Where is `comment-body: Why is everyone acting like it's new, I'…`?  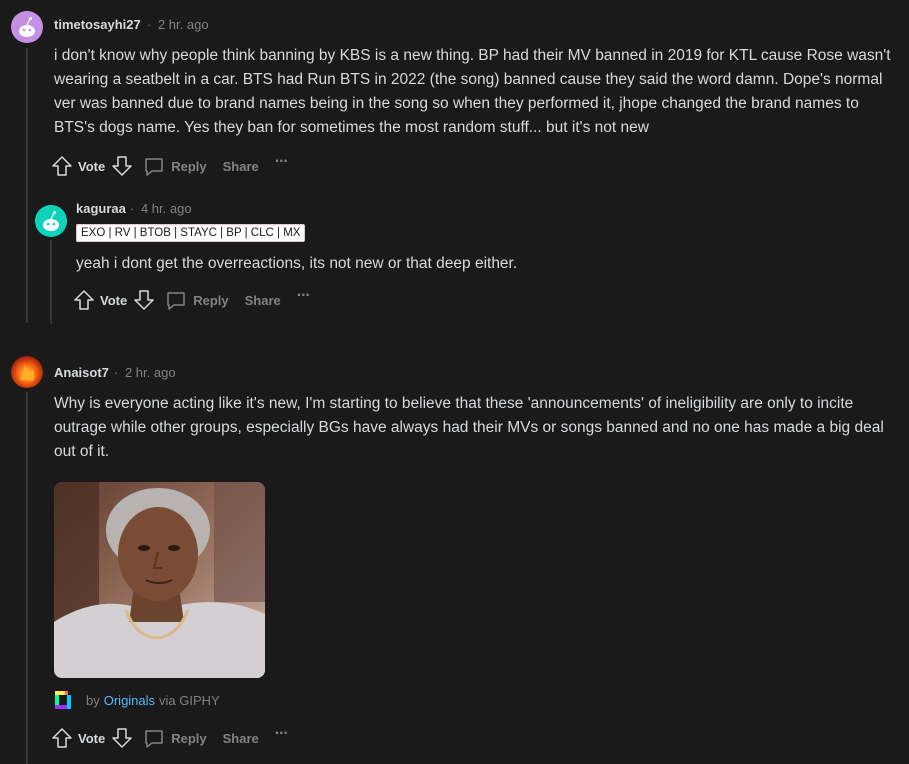
comment-body: Why is everyone acting like it's new, I'… is located at coordinates (469, 427).